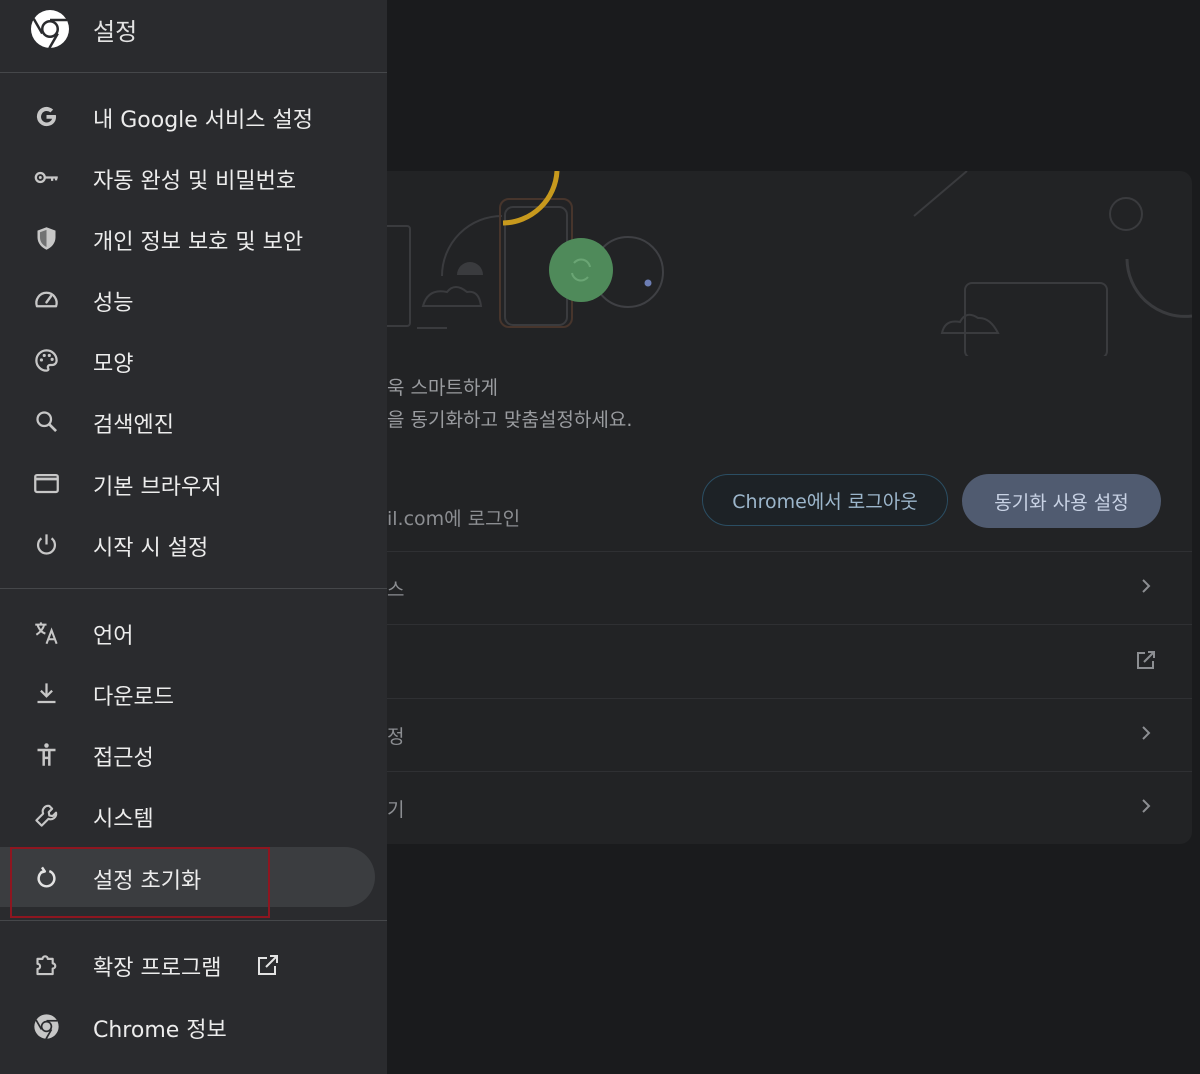 The width and height of the screenshot is (1200, 1074). Describe the element at coordinates (46, 177) in the screenshot. I see `key-icon` at that location.